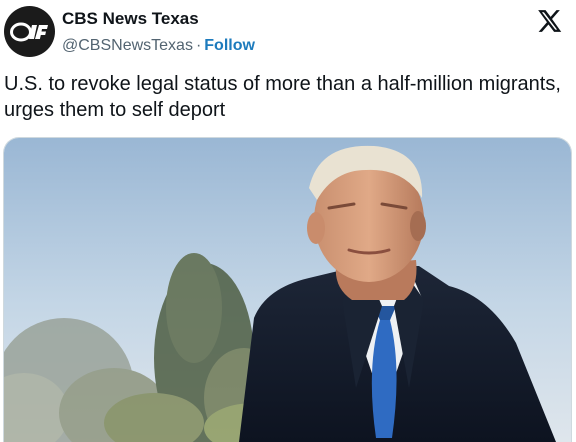  Describe the element at coordinates (229, 45) in the screenshot. I see `follow-button: Follow` at that location.